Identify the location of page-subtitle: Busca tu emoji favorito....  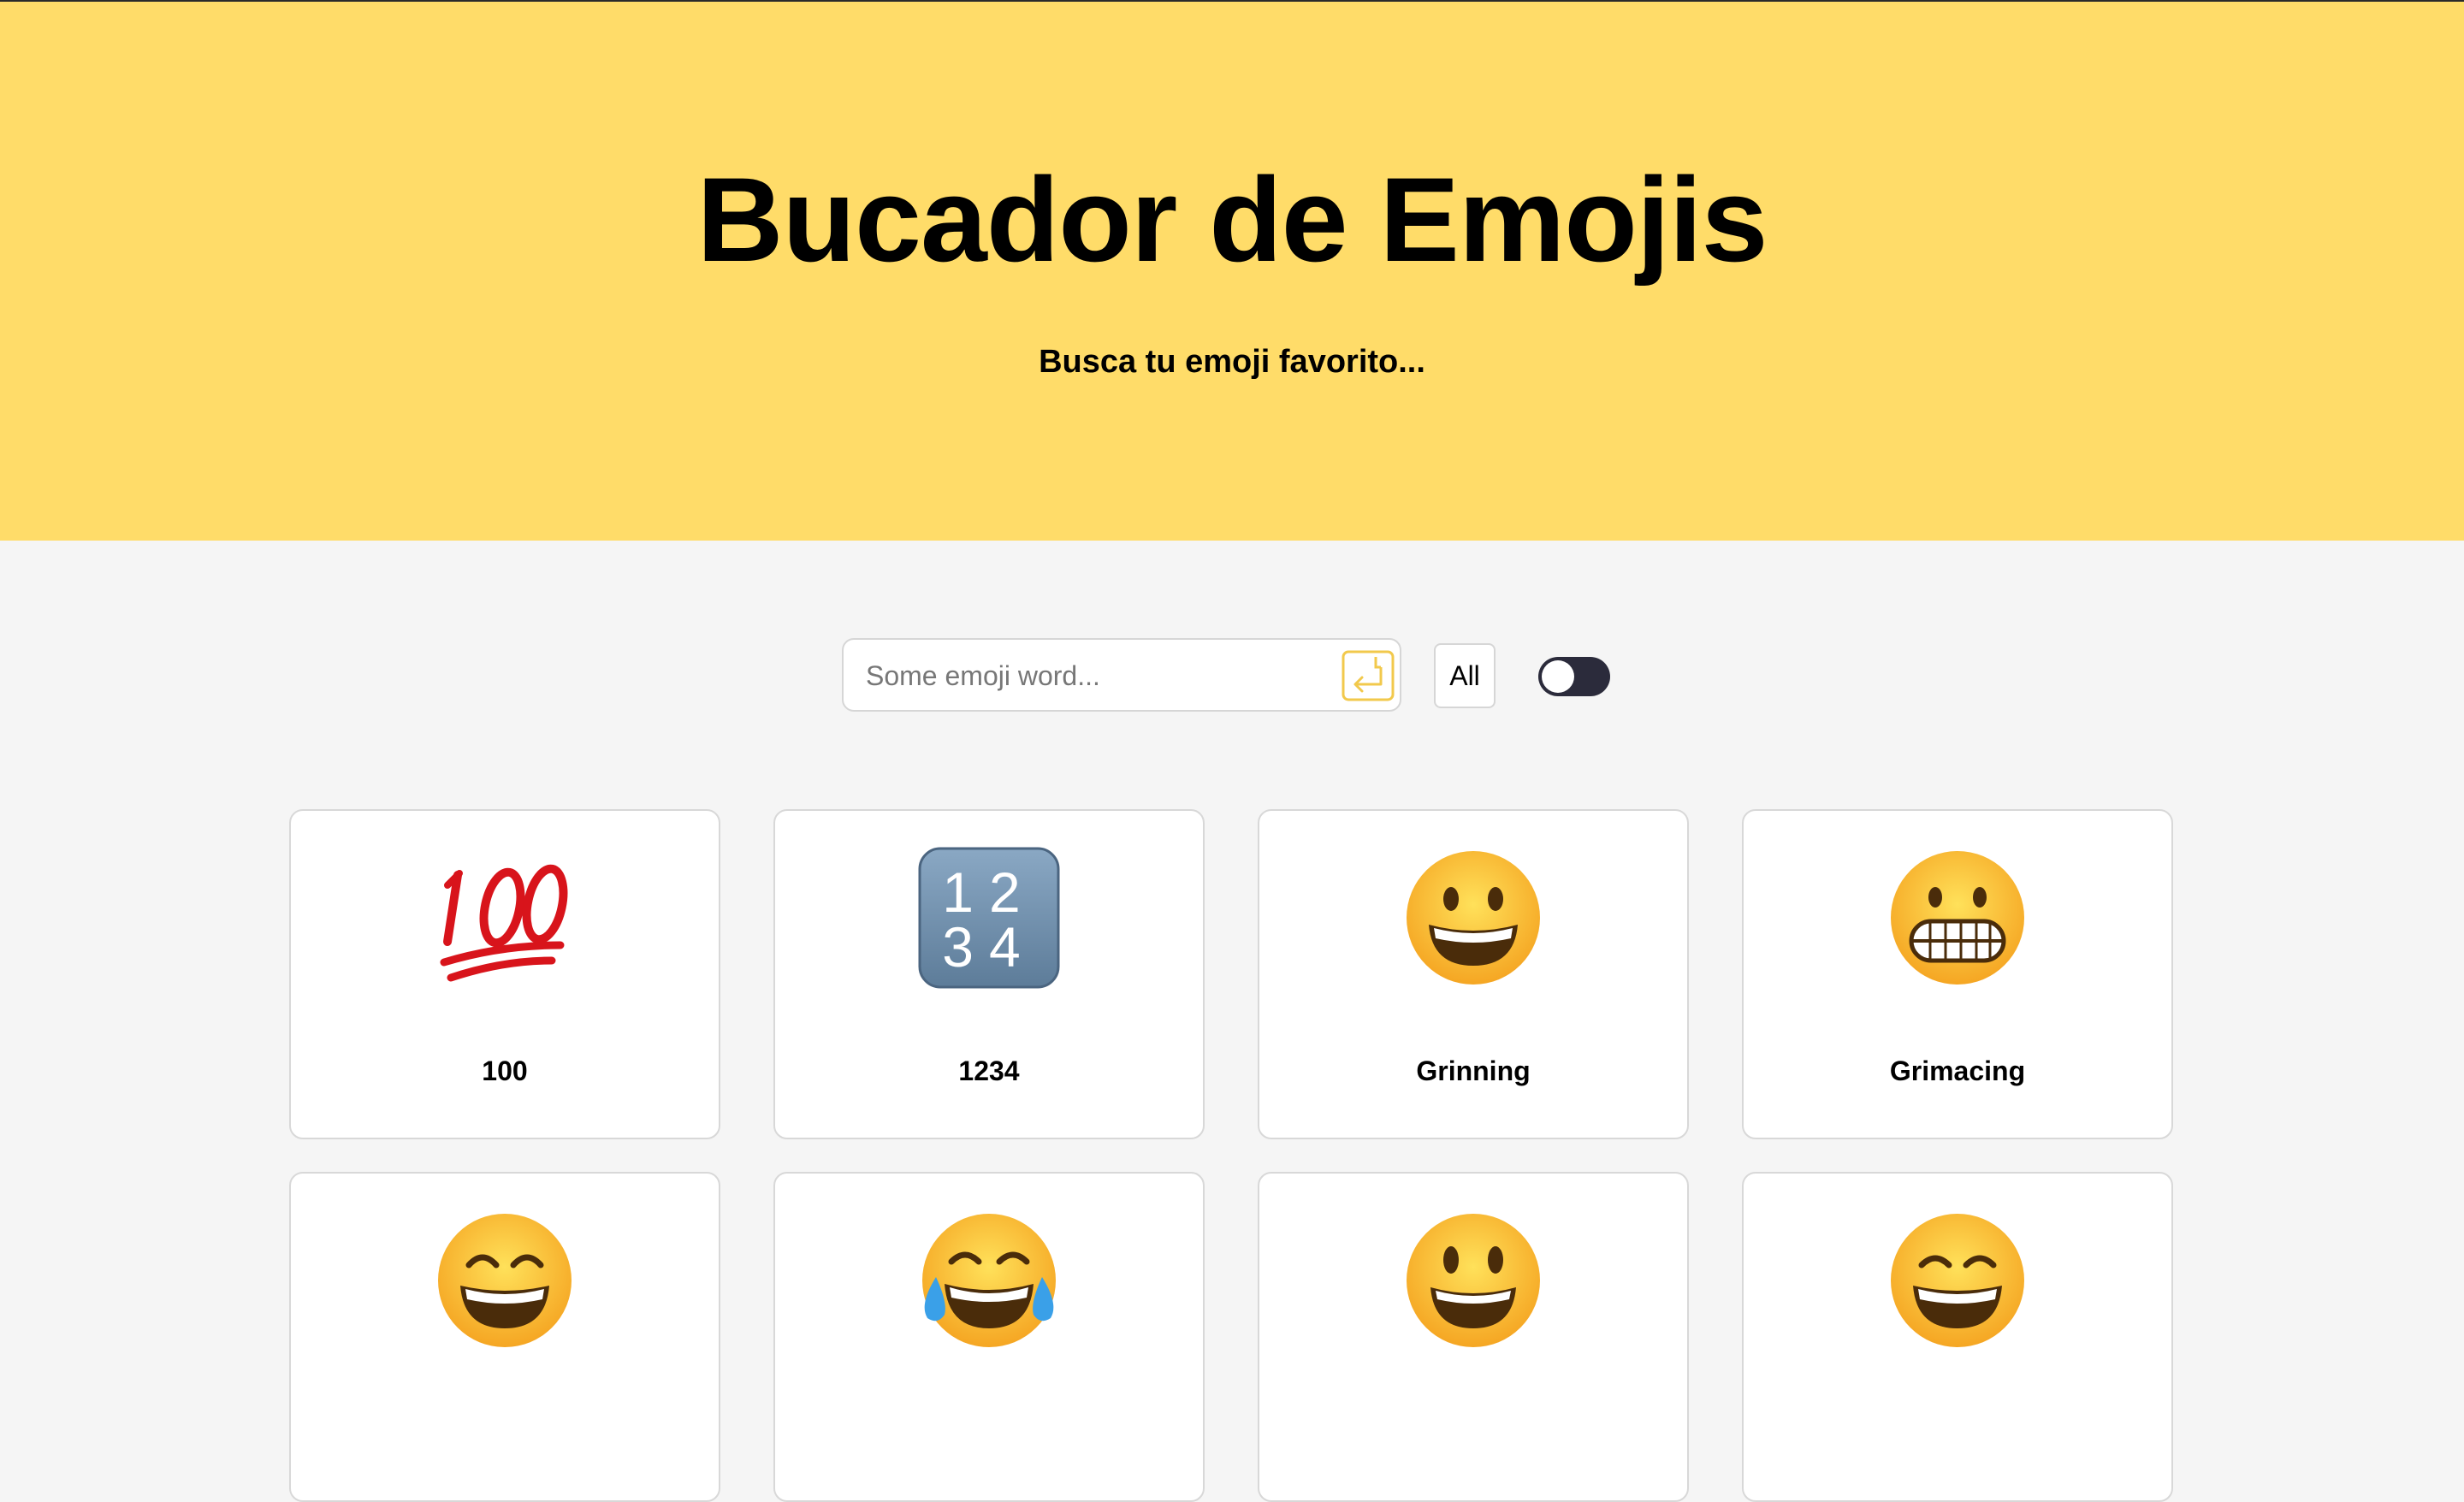
(1232, 362).